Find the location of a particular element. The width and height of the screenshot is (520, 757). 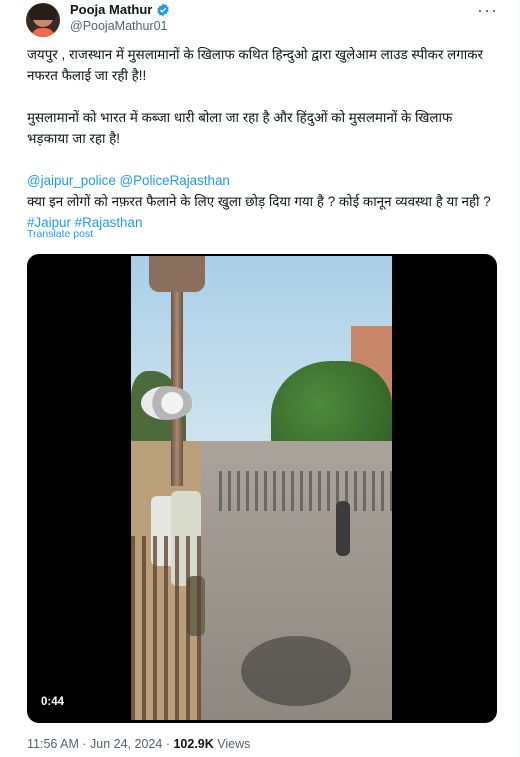

tweet-meta: 11:56 AM · Jun 24, 2024 · 102.9K Views is located at coordinates (138, 744).